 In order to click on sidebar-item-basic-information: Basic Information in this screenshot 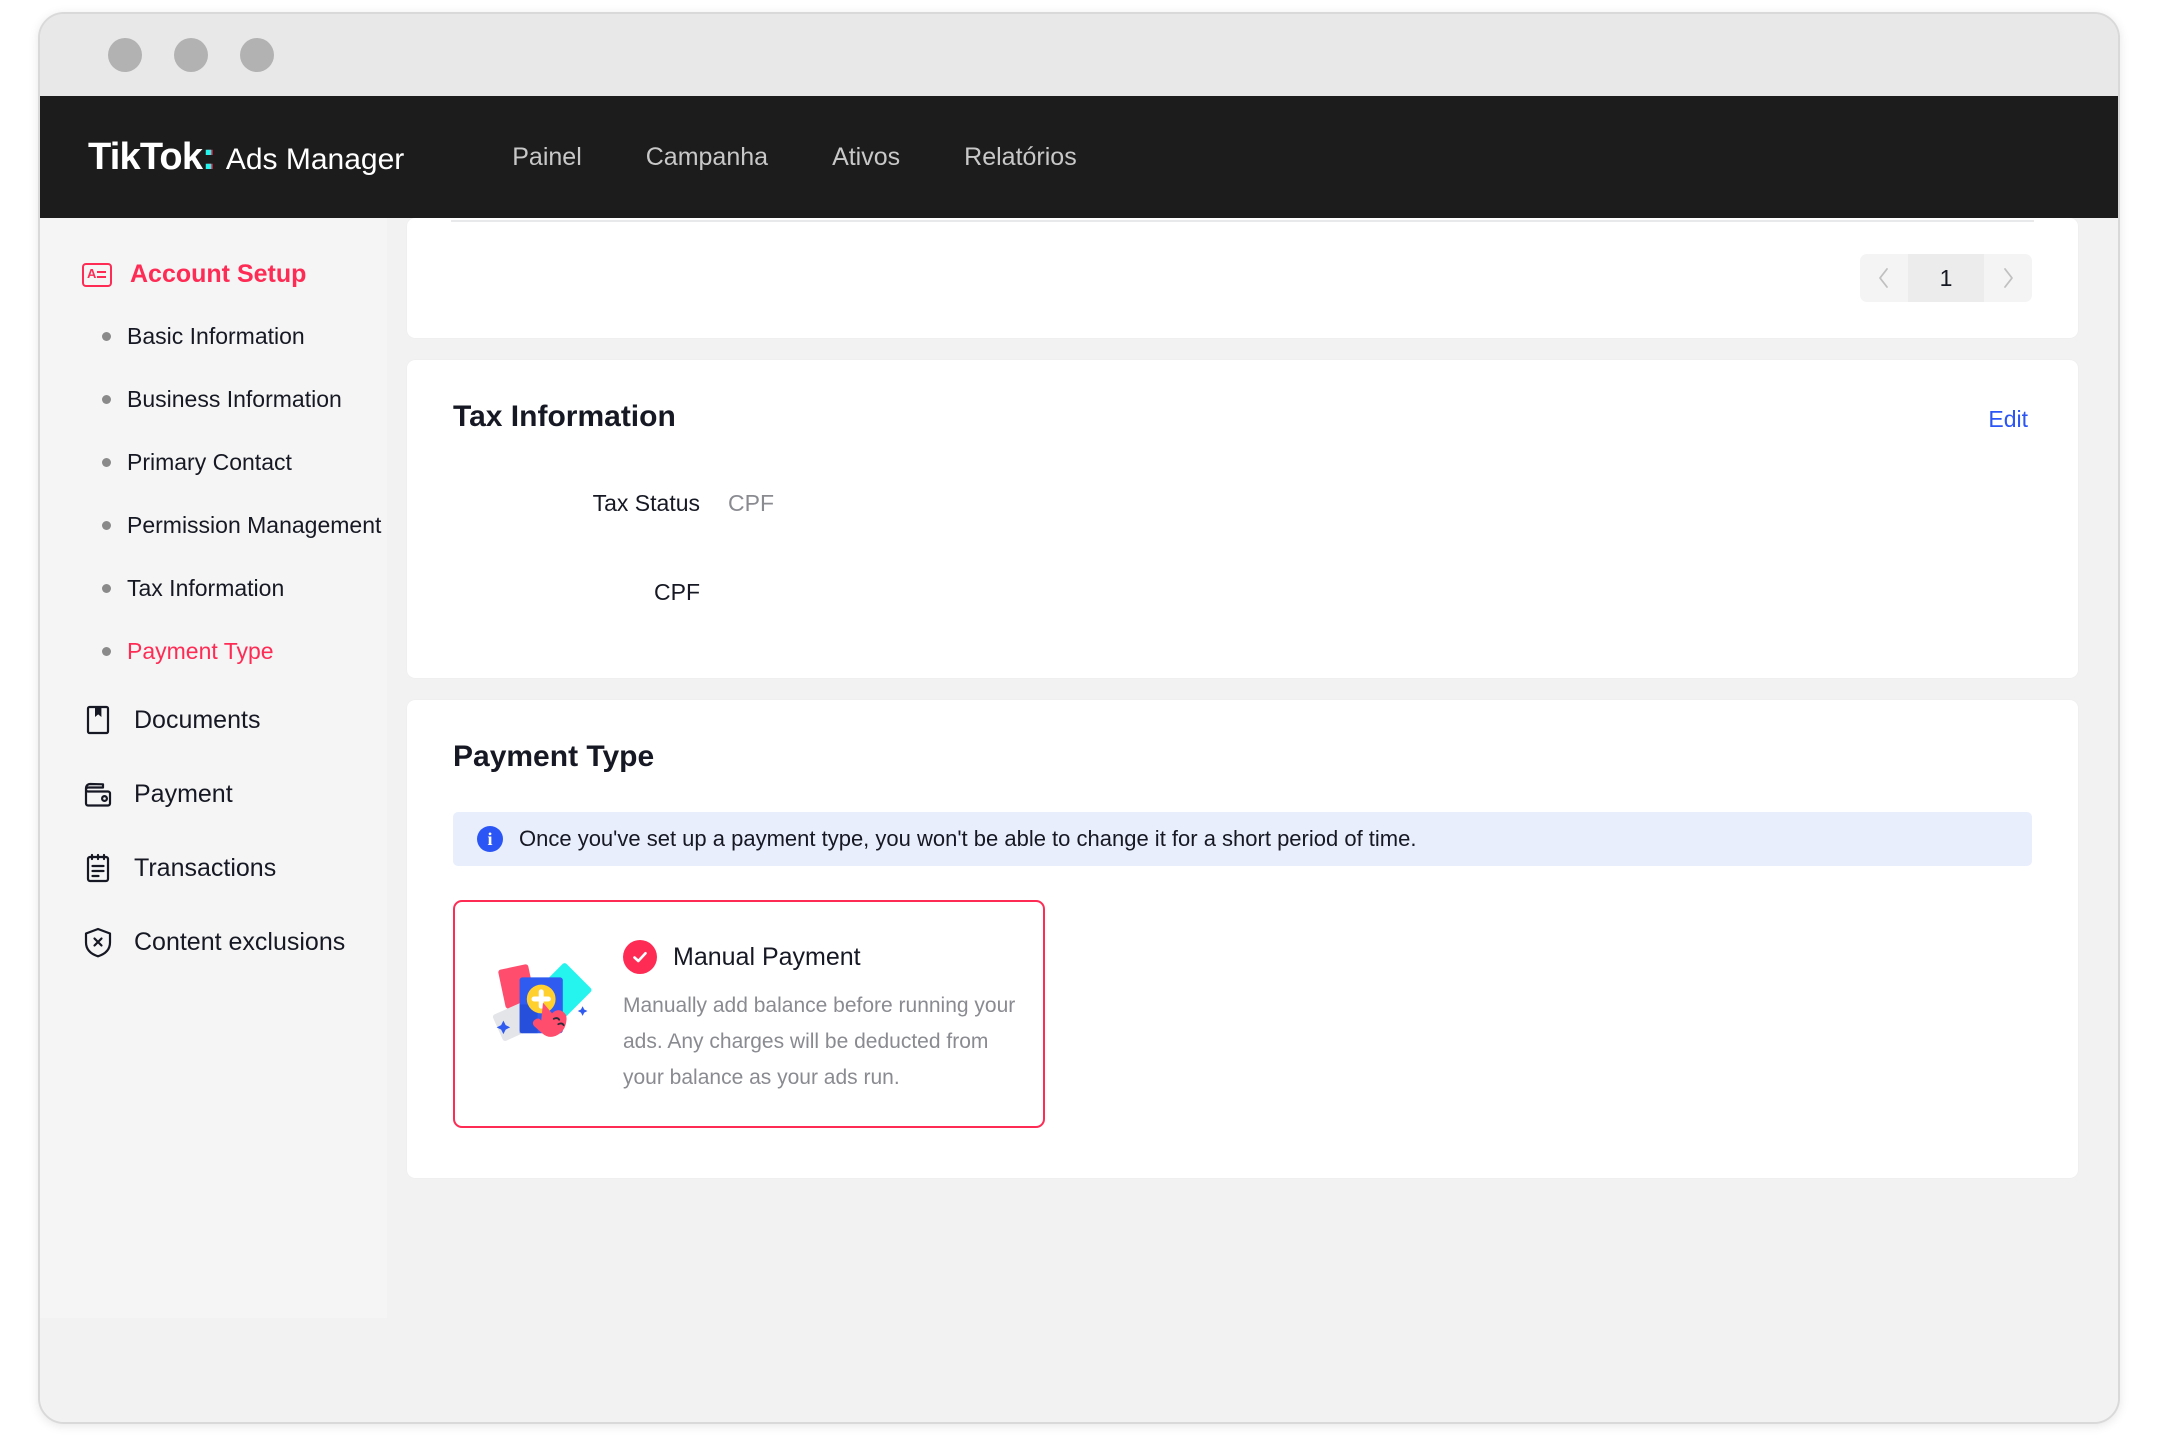, I will do `click(213, 336)`.